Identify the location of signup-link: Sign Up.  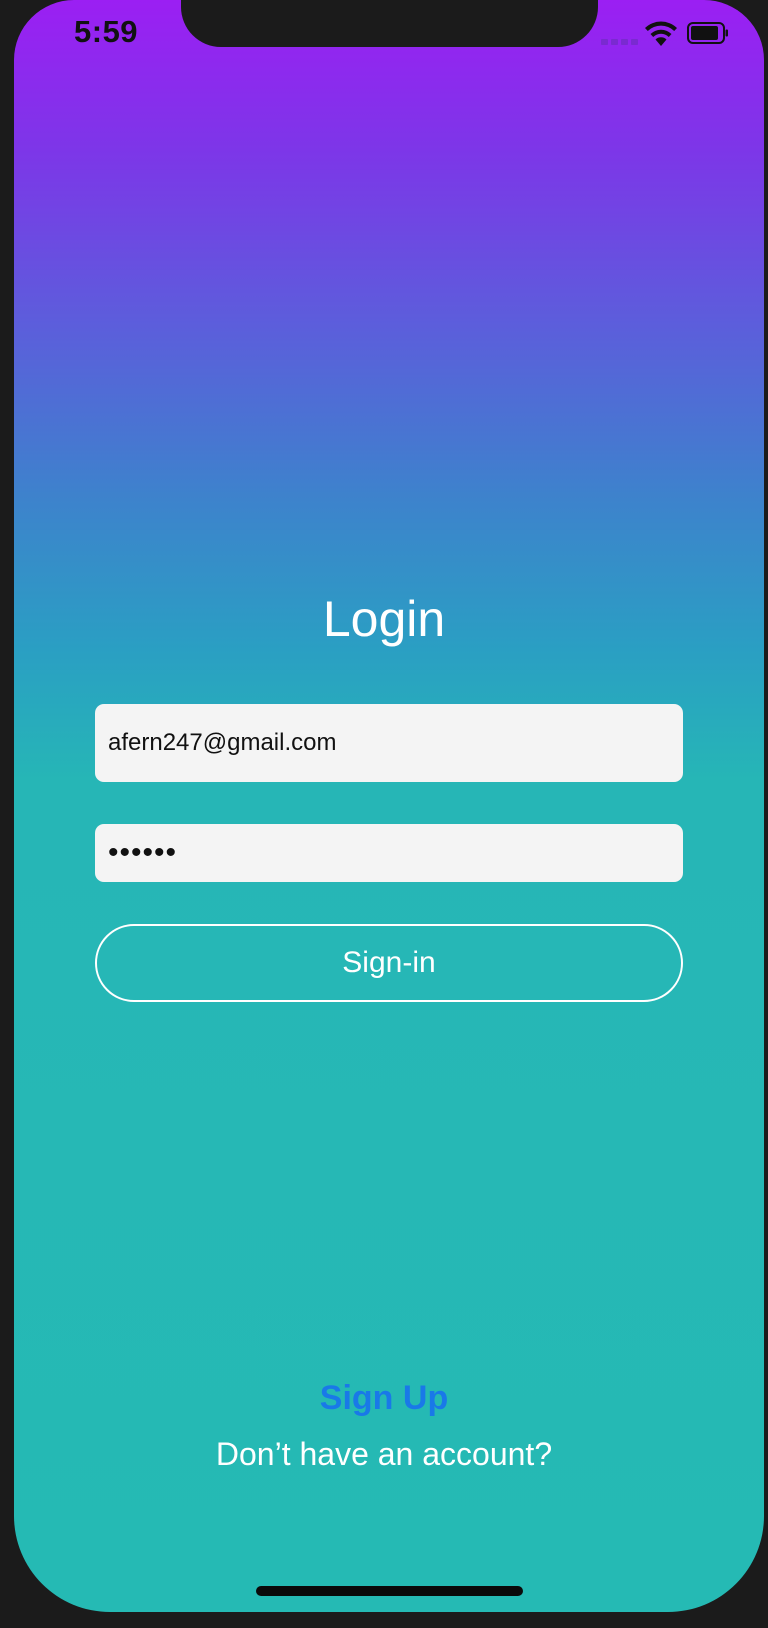
(384, 1398).